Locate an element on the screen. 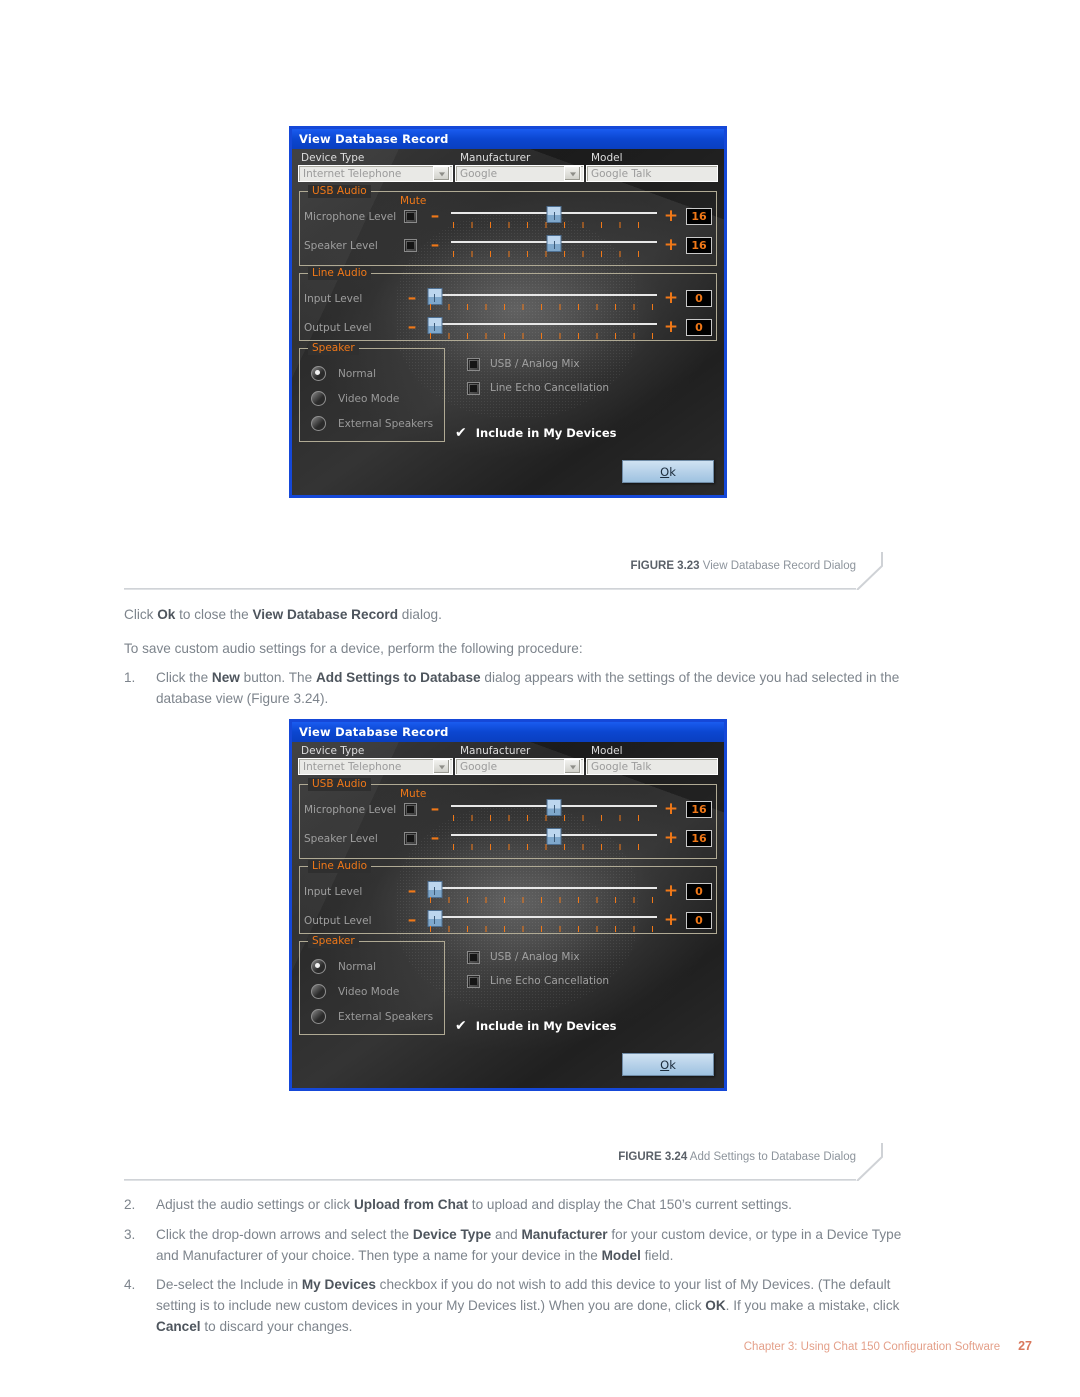 This screenshot has height=1397, width=1080. text-bold-new: New is located at coordinates (225, 677).